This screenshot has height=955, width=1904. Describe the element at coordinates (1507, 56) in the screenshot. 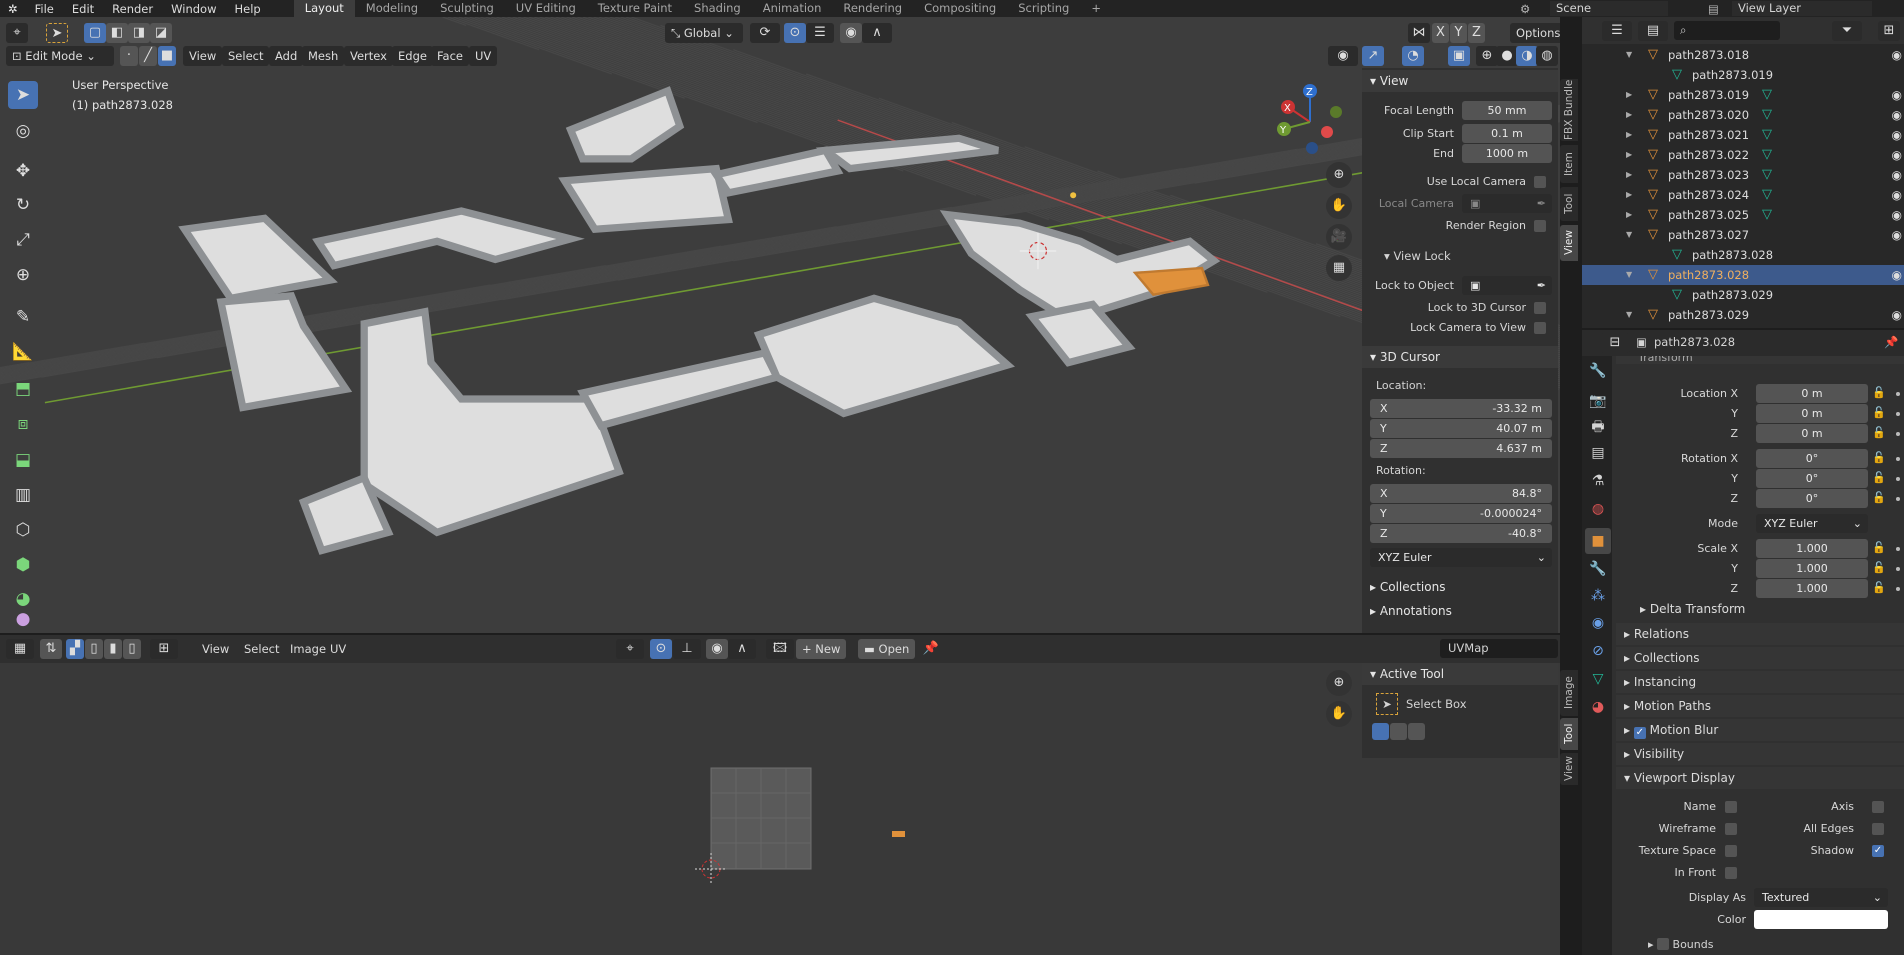

I see `solid-shading-icon: ●` at that location.